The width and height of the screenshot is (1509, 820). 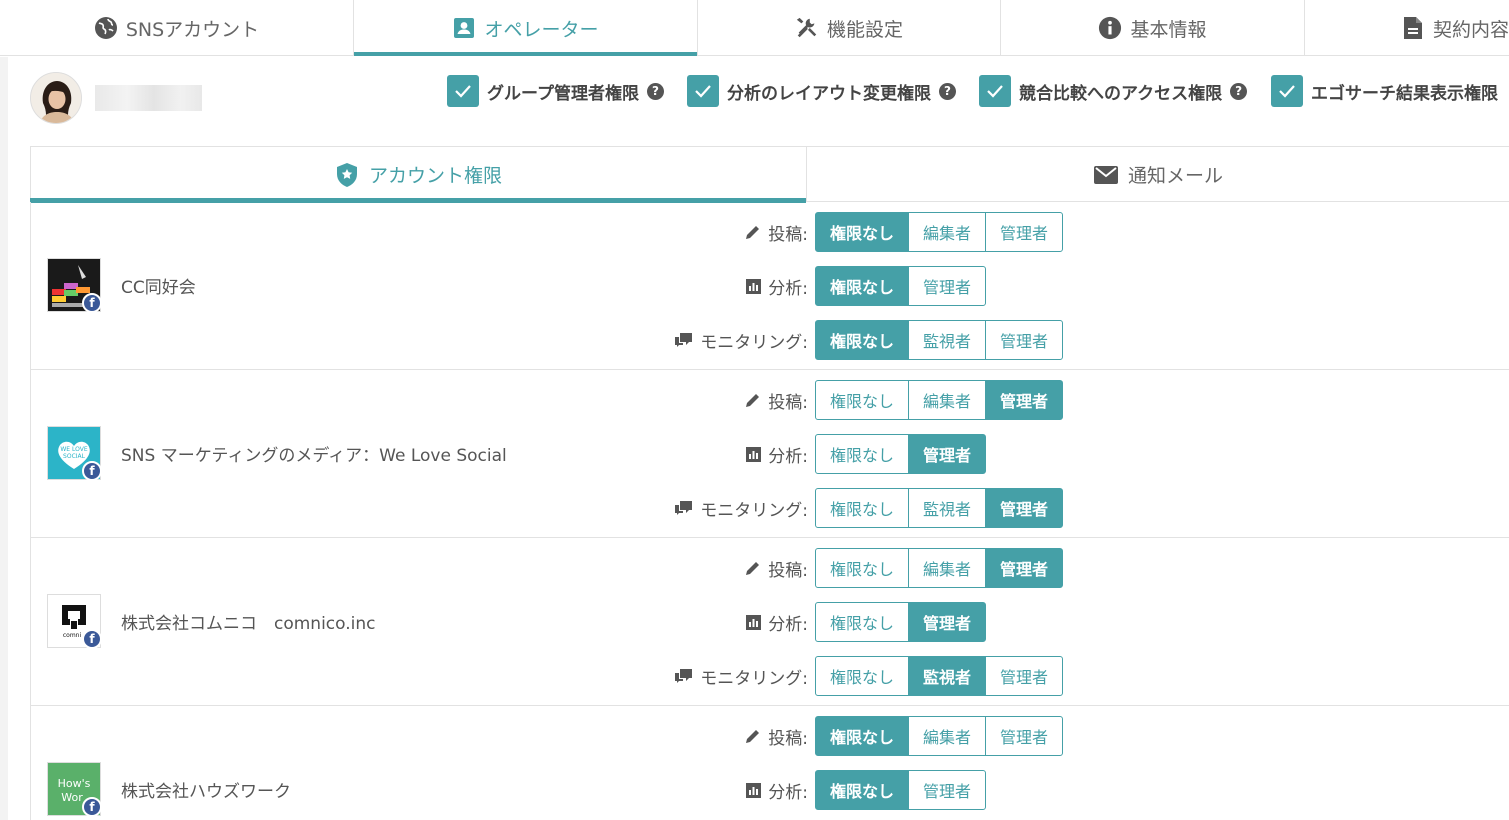 What do you see at coordinates (177, 28) in the screenshot?
I see `tab-sns-accounts: SNSアカウント` at bounding box center [177, 28].